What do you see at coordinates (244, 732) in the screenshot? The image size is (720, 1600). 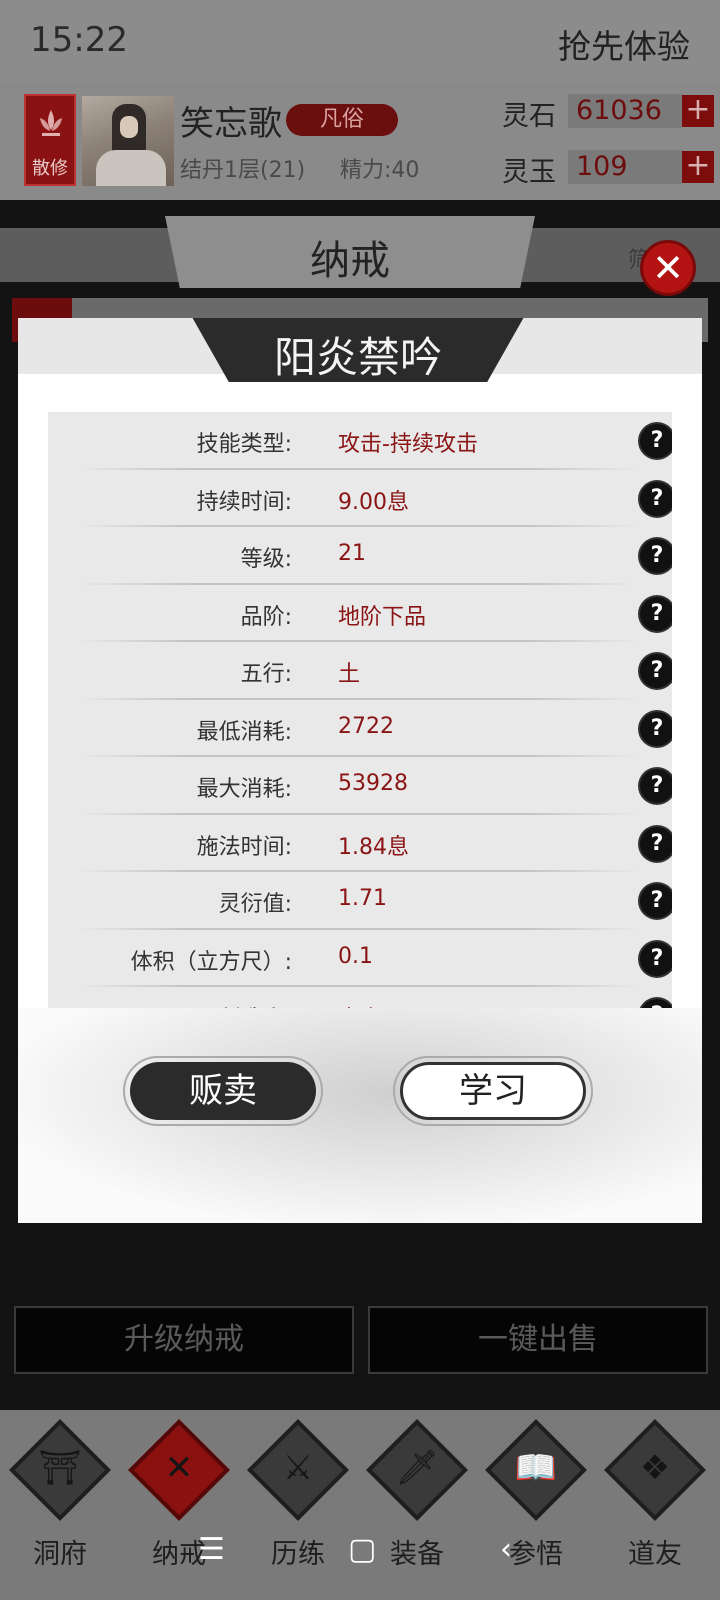 I see `attribute-label: 最低消耗:` at bounding box center [244, 732].